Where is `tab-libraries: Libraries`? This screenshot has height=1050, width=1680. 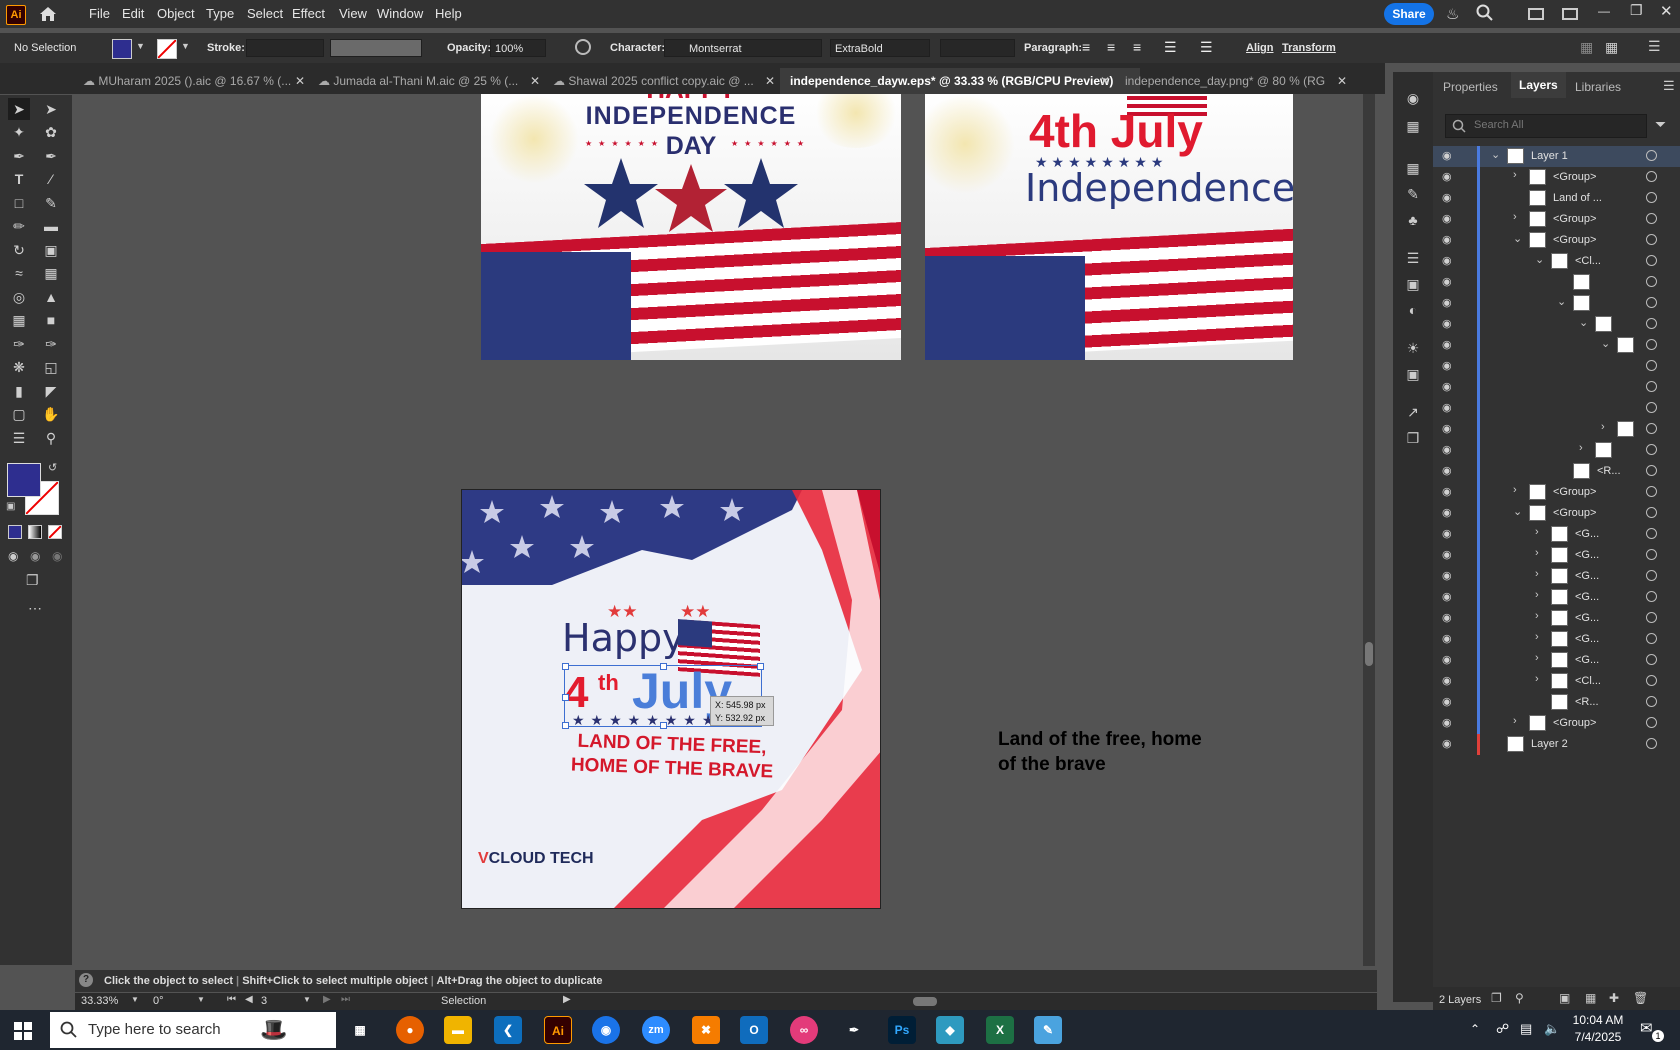 tab-libraries: Libraries is located at coordinates (1598, 87).